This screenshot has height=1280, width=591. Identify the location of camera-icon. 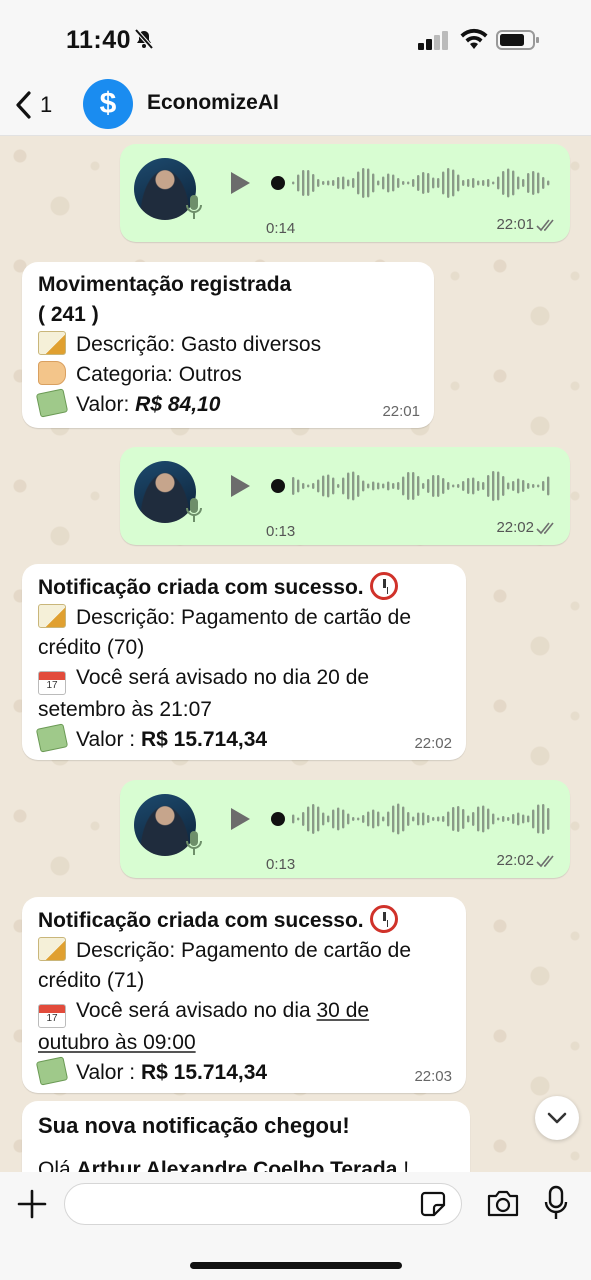
(503, 1203).